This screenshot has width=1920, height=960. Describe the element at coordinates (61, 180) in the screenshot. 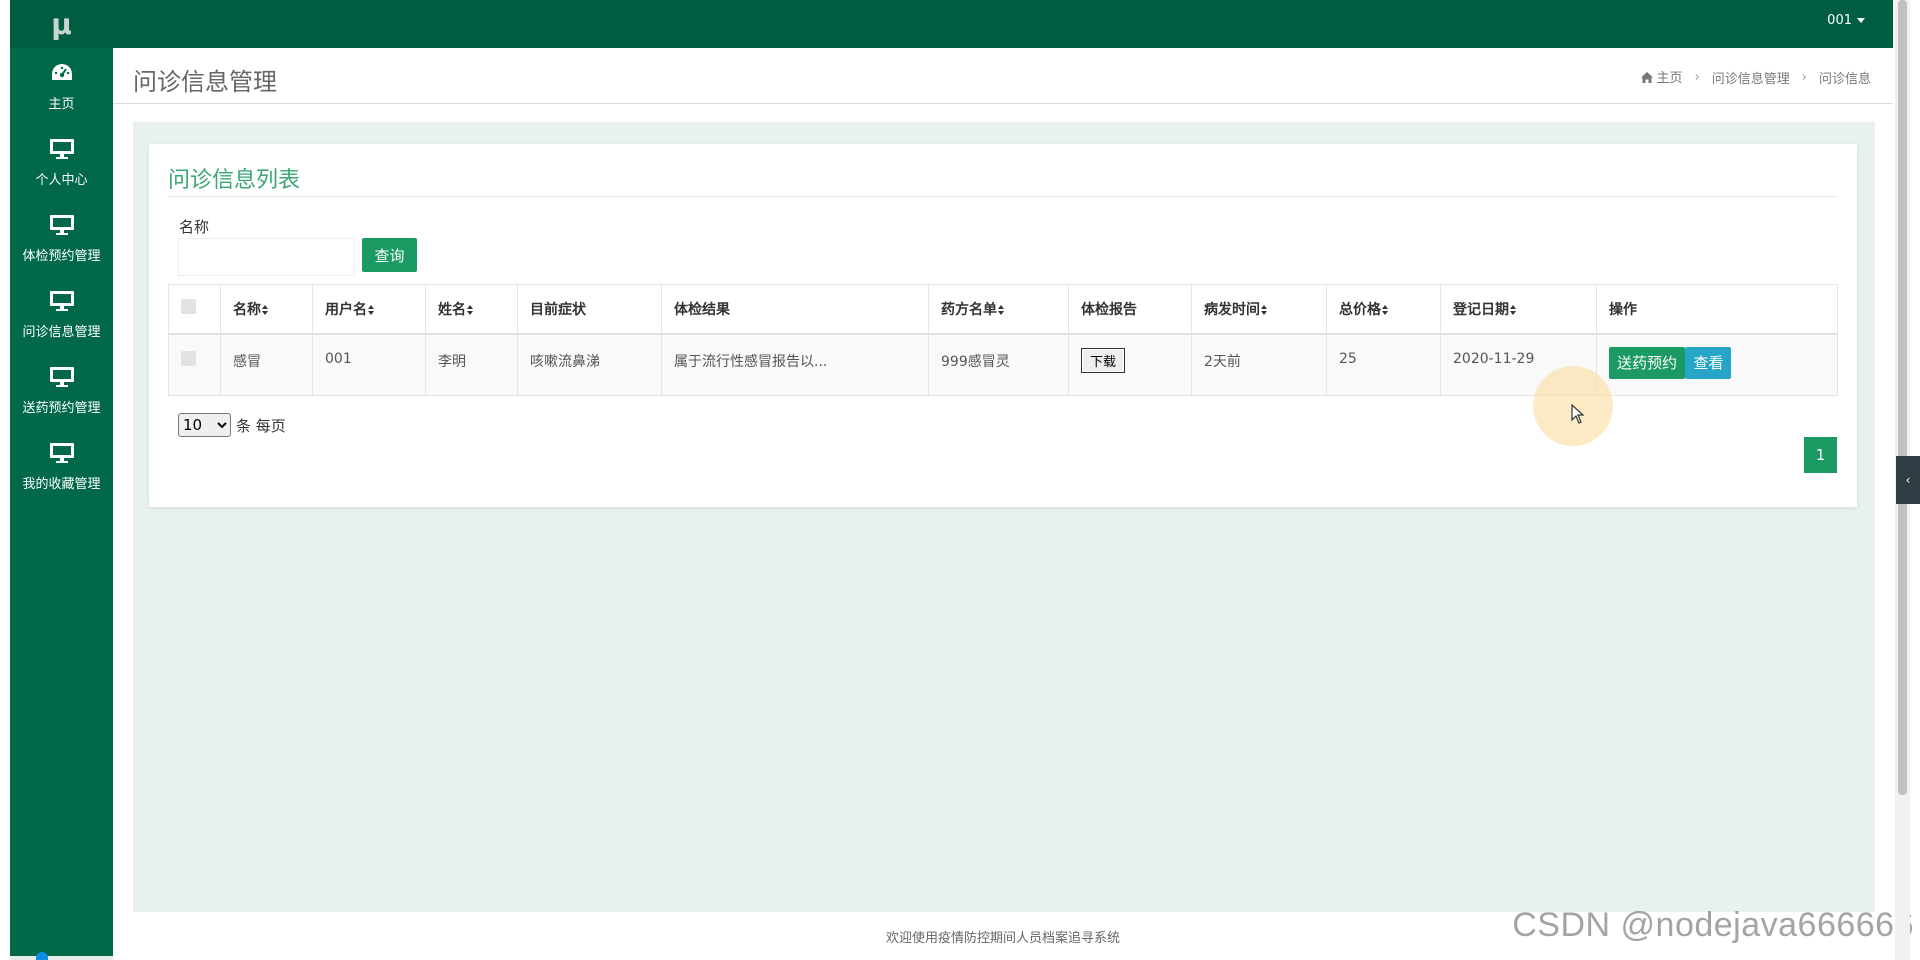

I see `sidebar-item-label: 个人中心` at that location.